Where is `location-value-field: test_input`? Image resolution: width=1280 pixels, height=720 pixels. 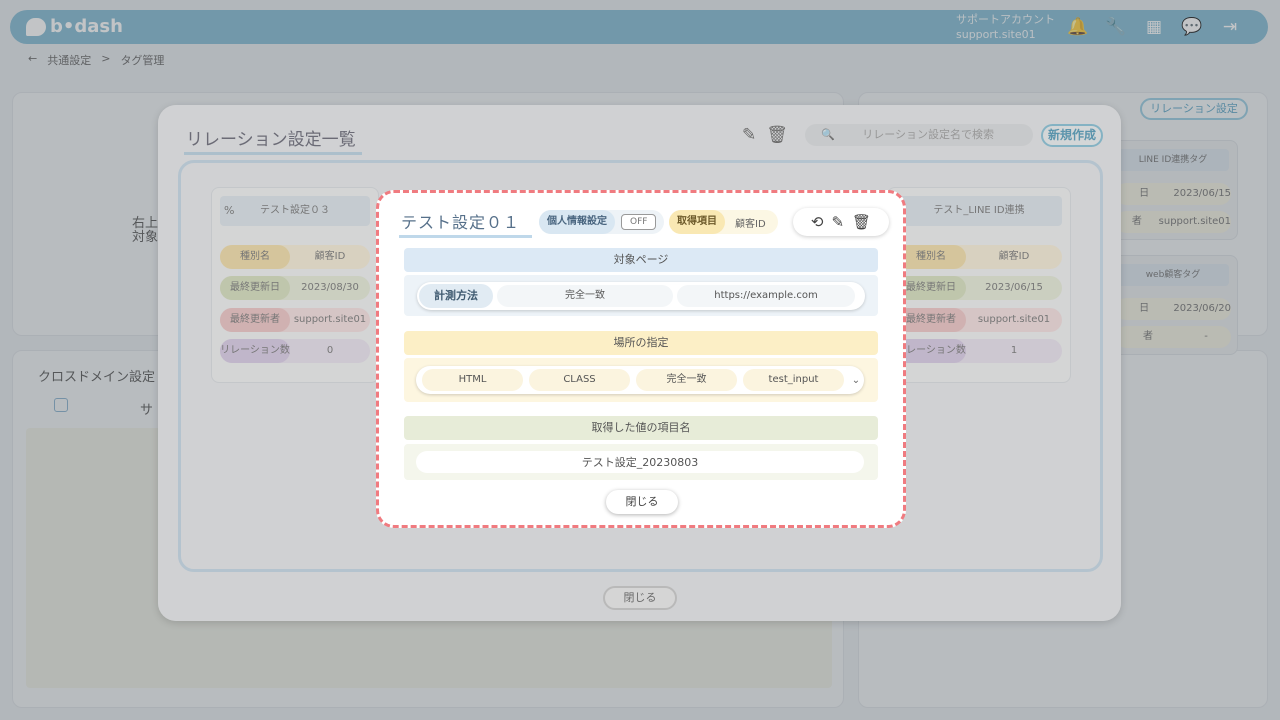 location-value-field: test_input is located at coordinates (793, 380).